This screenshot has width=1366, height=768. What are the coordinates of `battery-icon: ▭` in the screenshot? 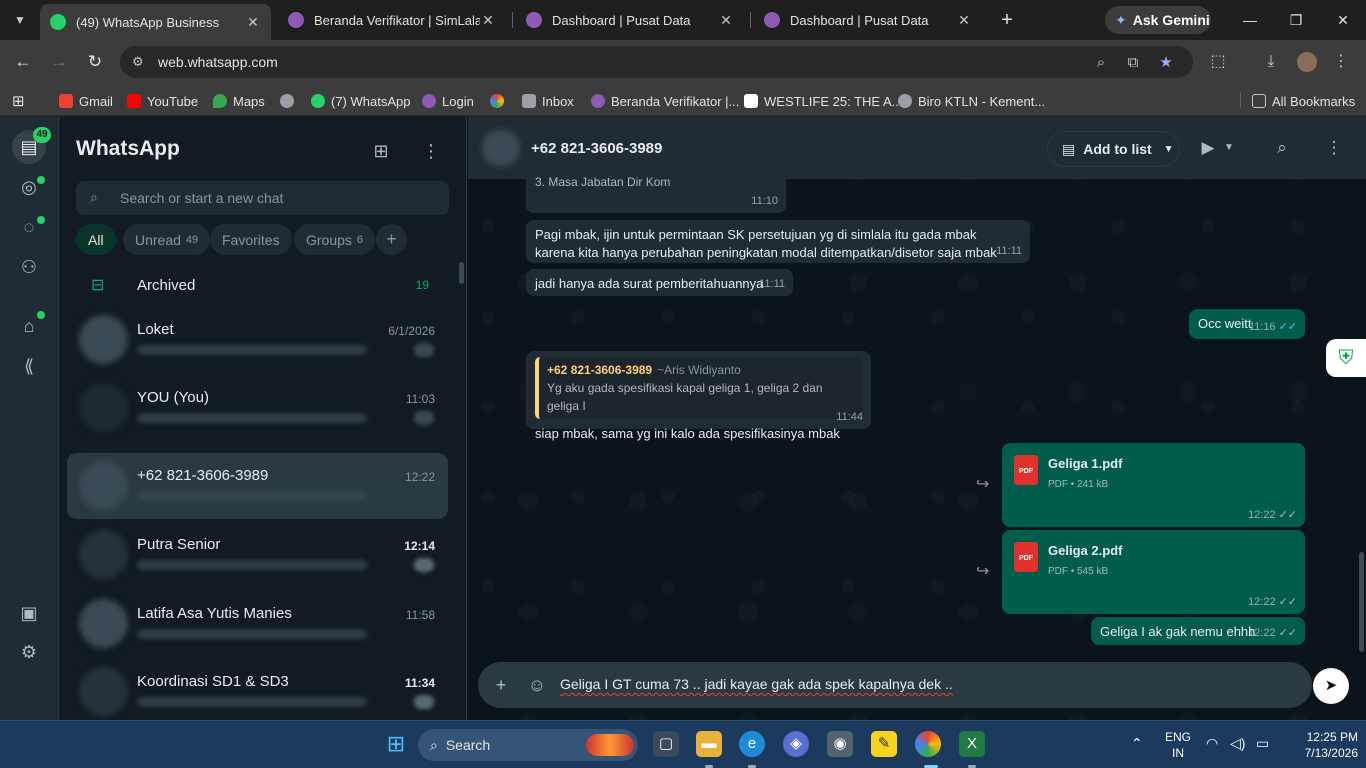 It's located at (1262, 743).